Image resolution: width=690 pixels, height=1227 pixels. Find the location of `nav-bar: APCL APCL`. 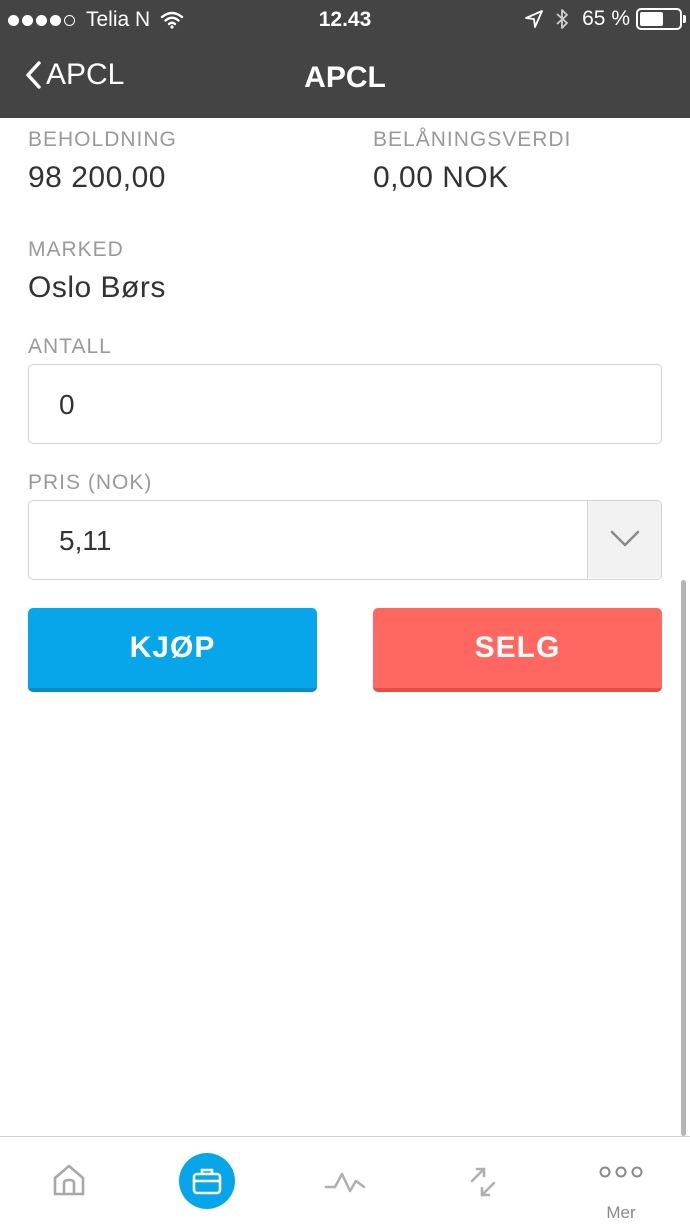

nav-bar: APCL APCL is located at coordinates (345, 79).